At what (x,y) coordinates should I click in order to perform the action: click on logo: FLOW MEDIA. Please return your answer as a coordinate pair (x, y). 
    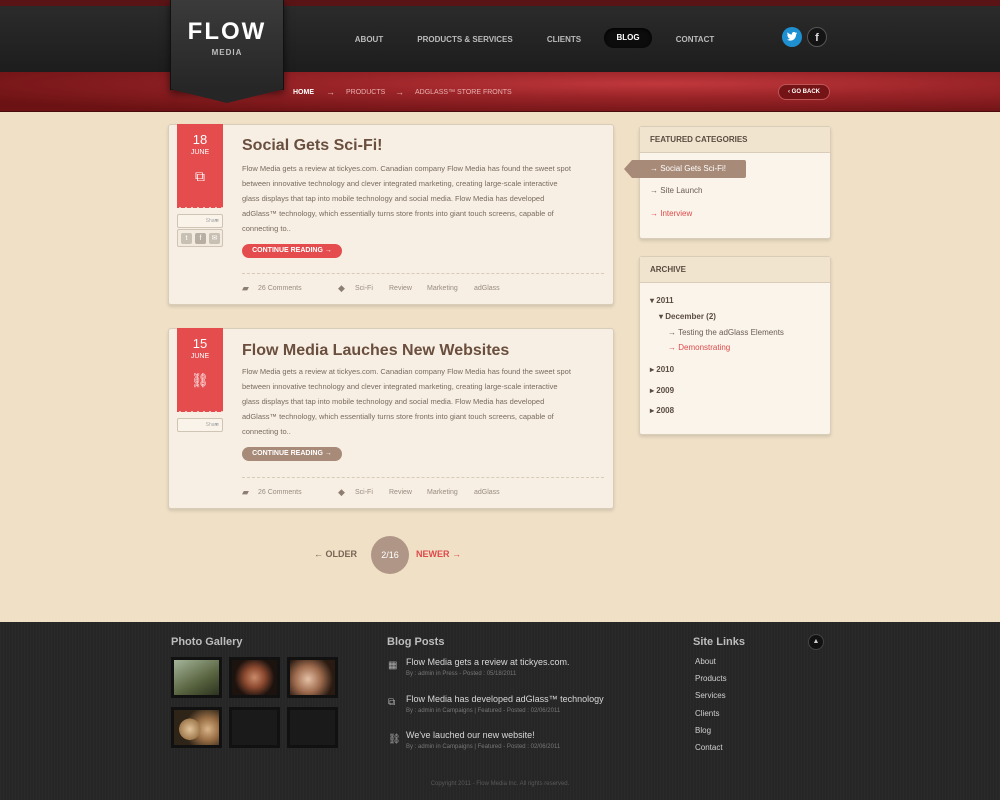
    Looking at the image, I should click on (227, 51).